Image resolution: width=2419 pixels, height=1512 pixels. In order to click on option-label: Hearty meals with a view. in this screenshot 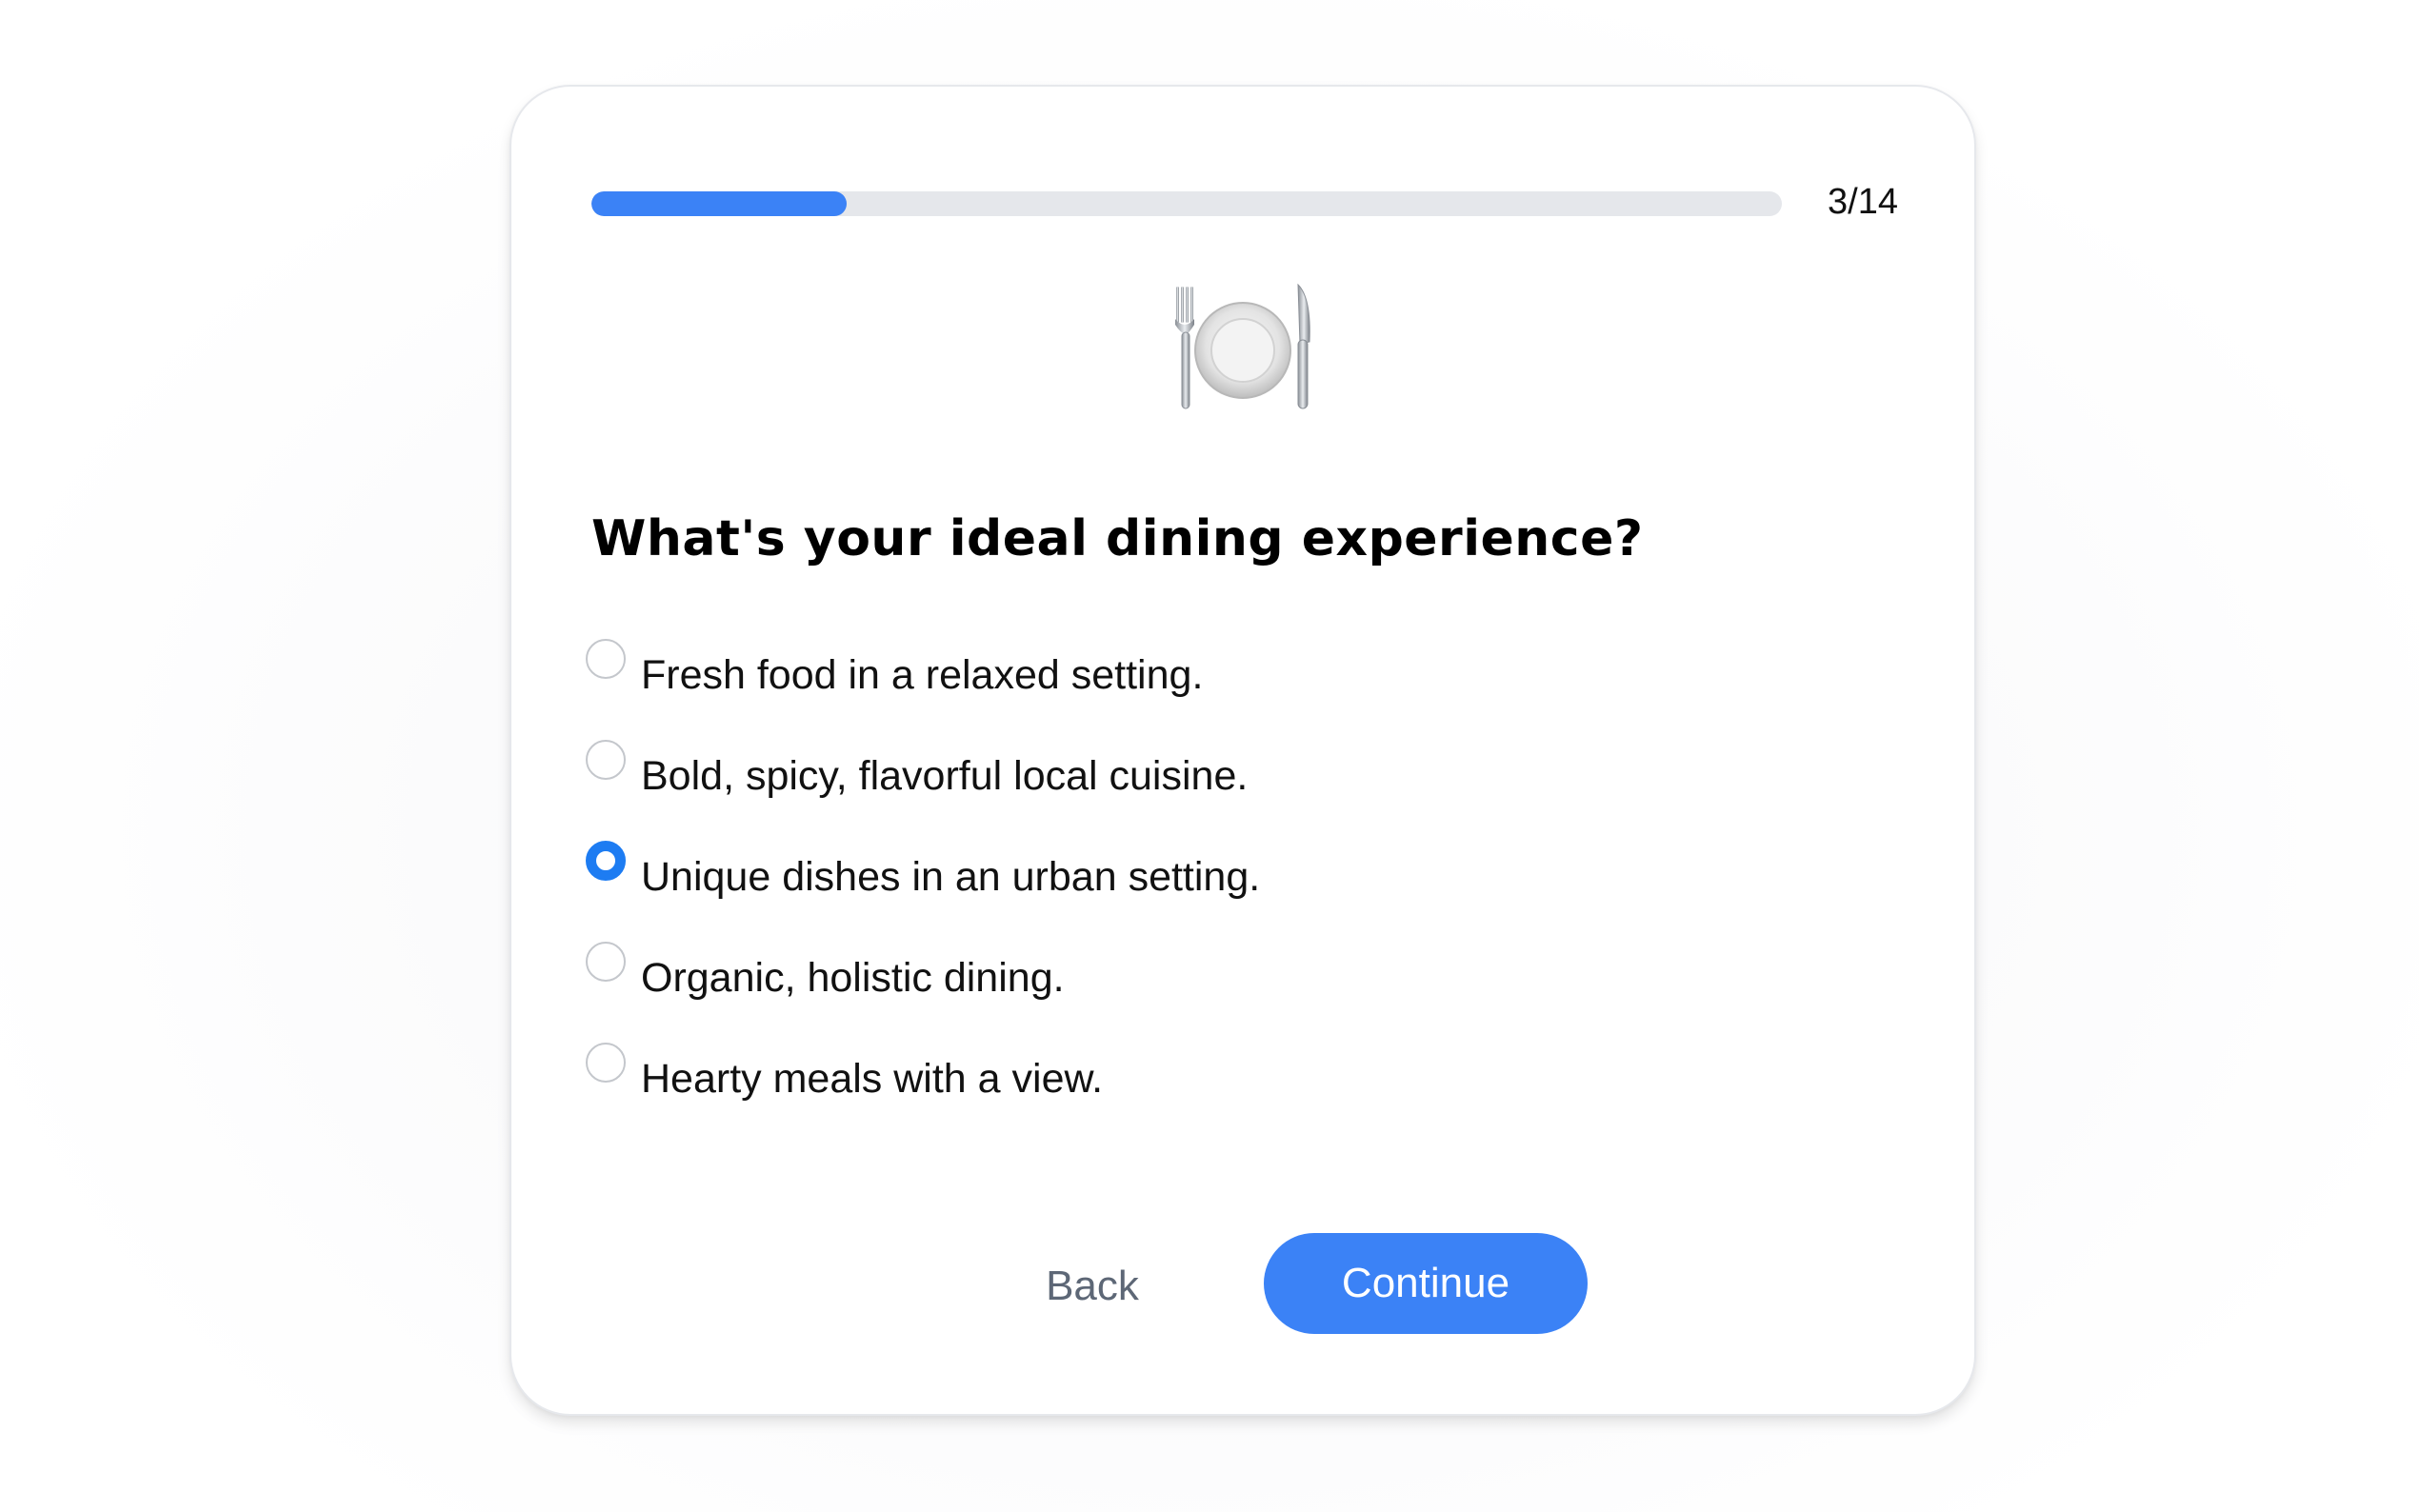, I will do `click(872, 1079)`.